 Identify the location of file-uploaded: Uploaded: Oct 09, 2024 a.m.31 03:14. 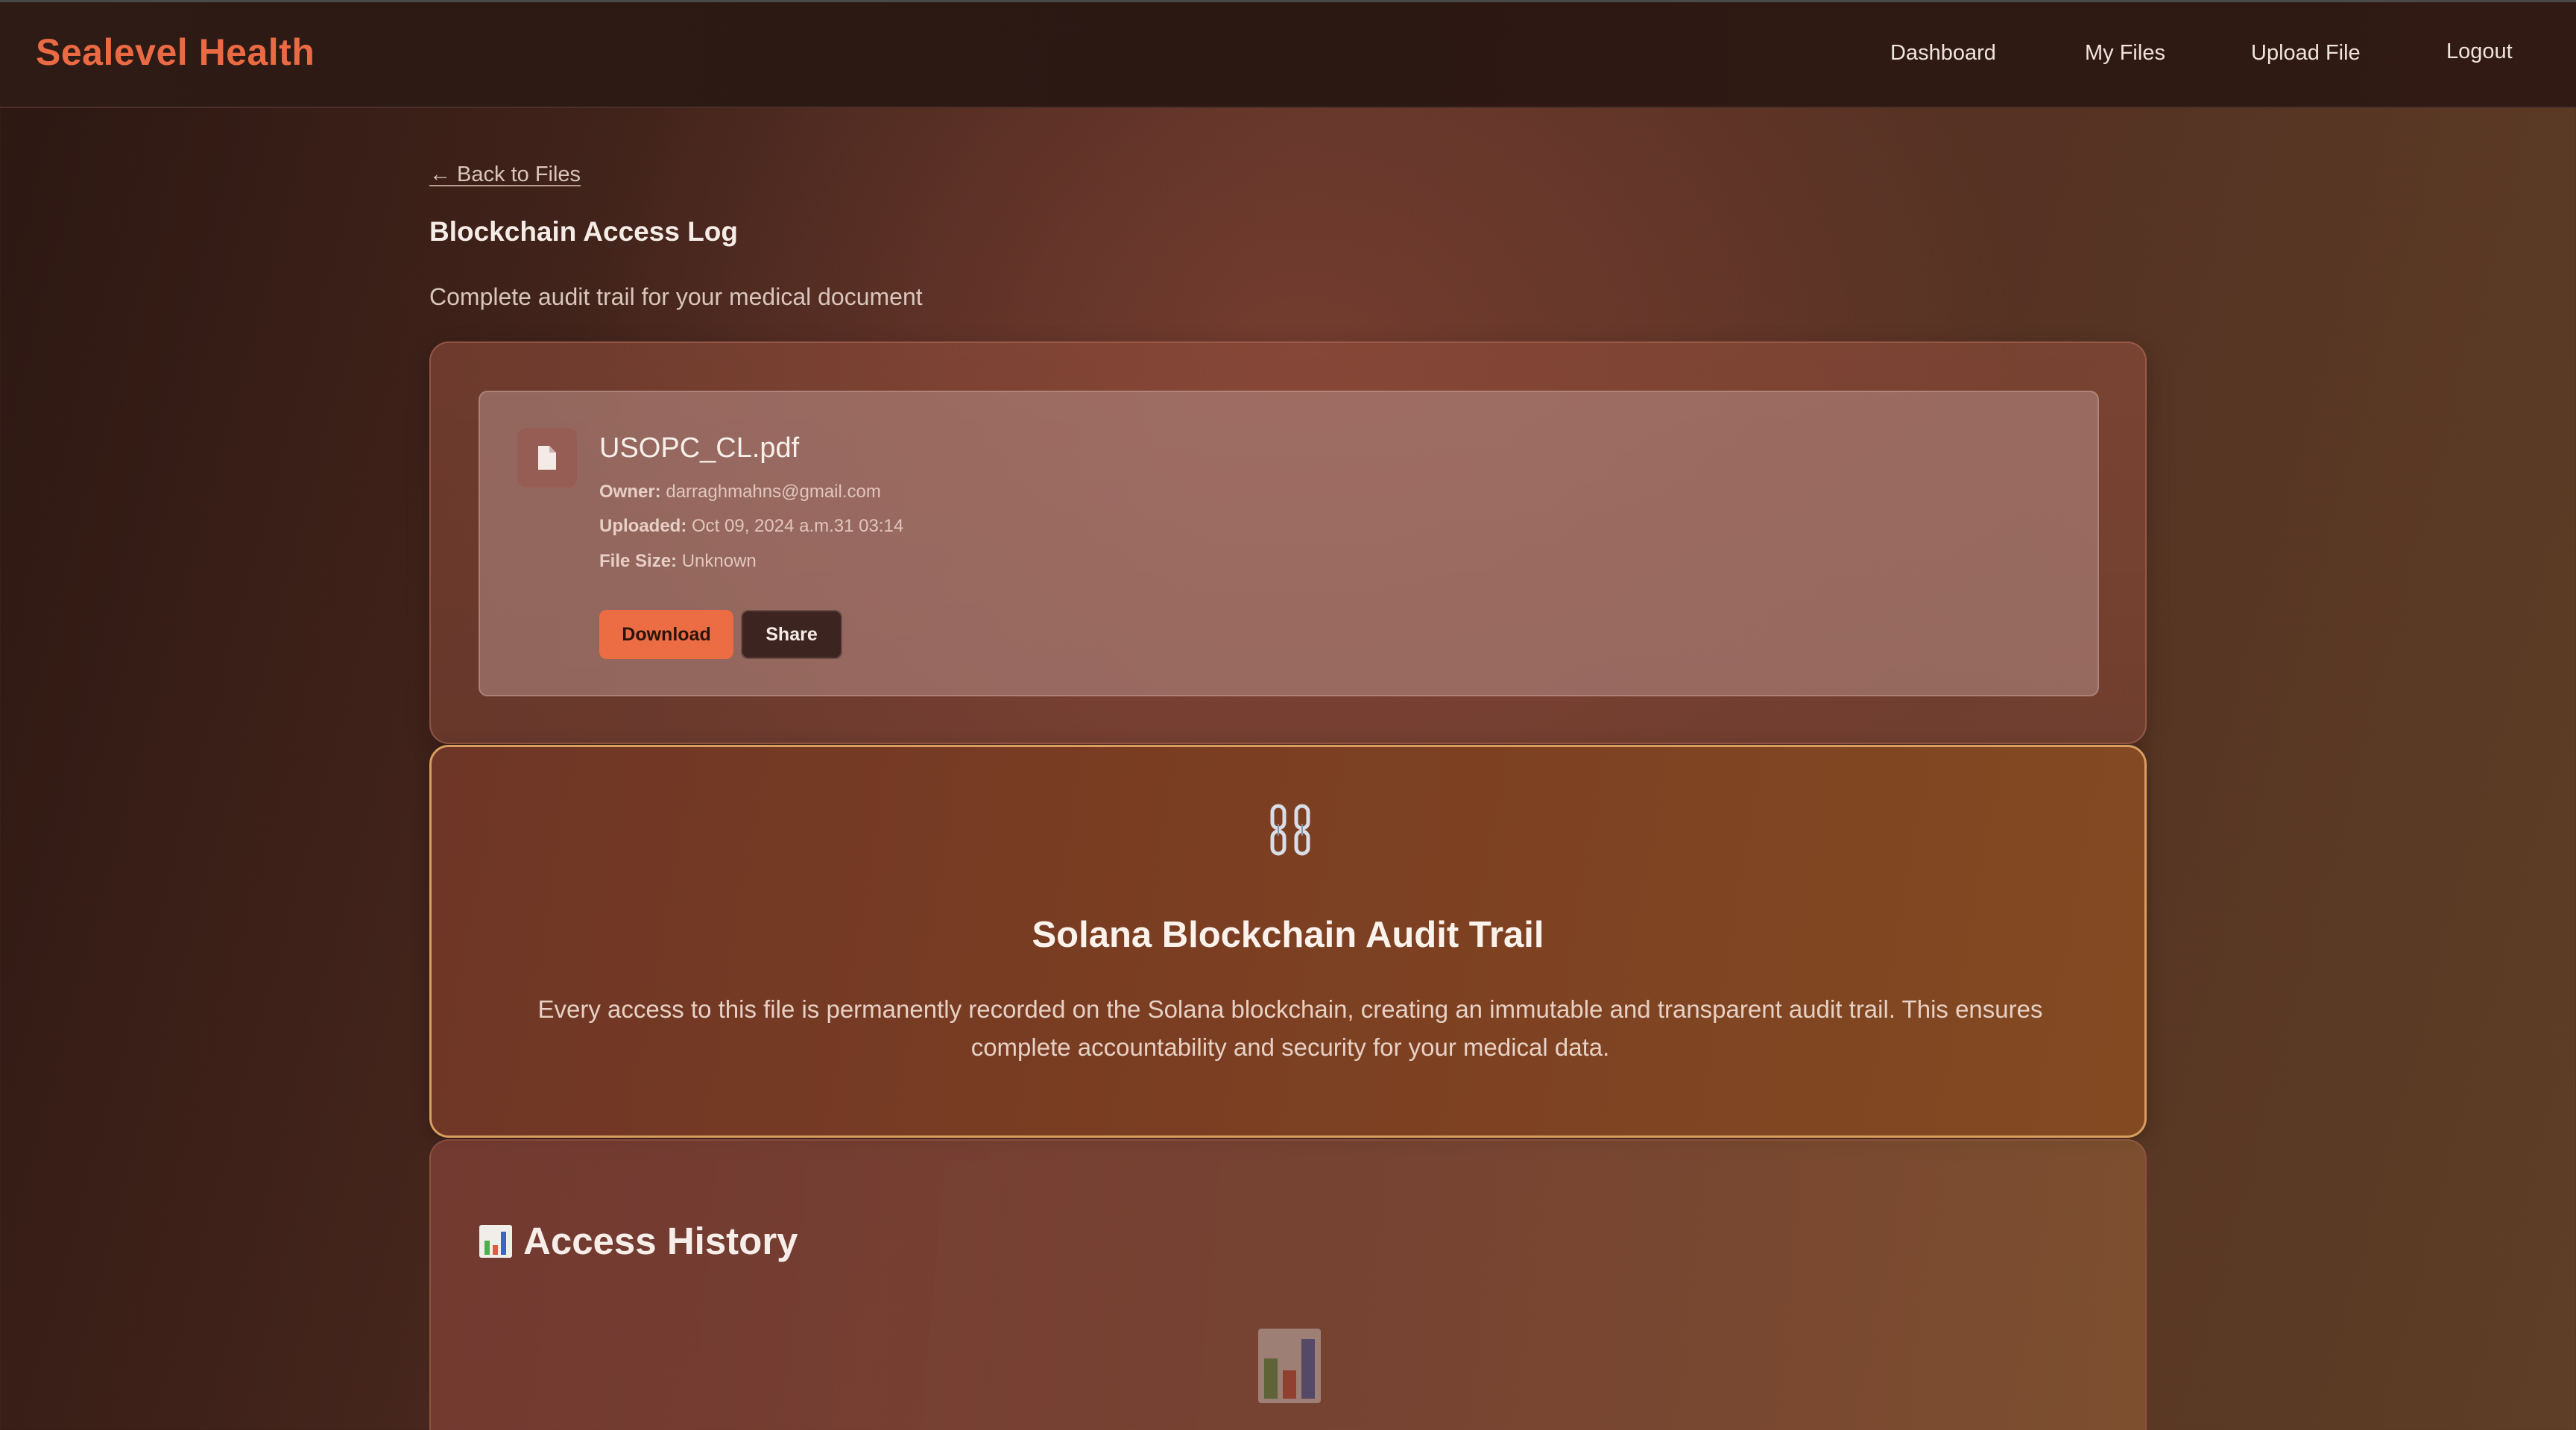
(751, 526).